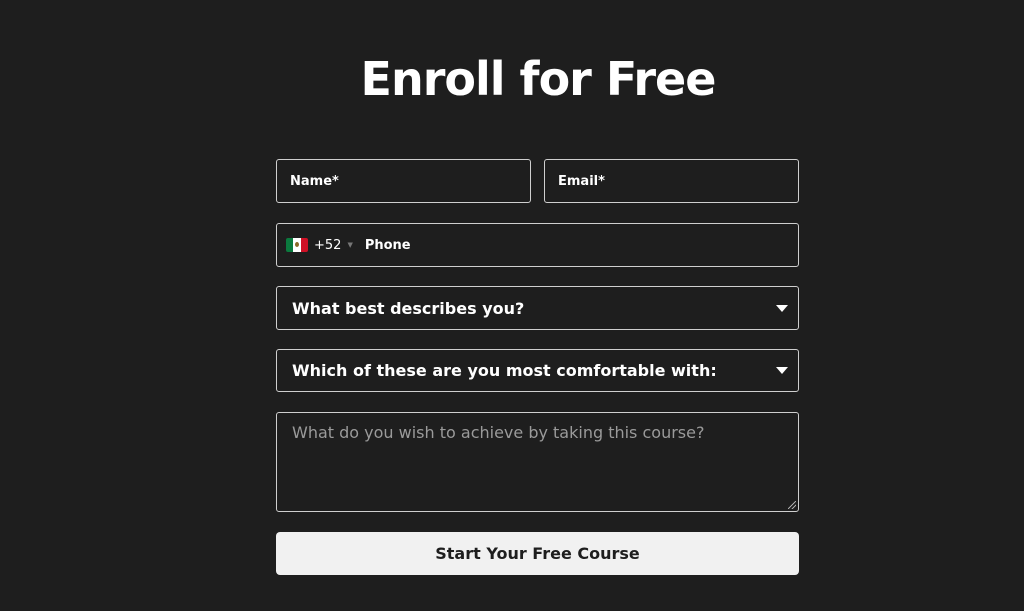 Image resolution: width=1024 pixels, height=611 pixels. I want to click on mexico-flag-icon, so click(297, 245).